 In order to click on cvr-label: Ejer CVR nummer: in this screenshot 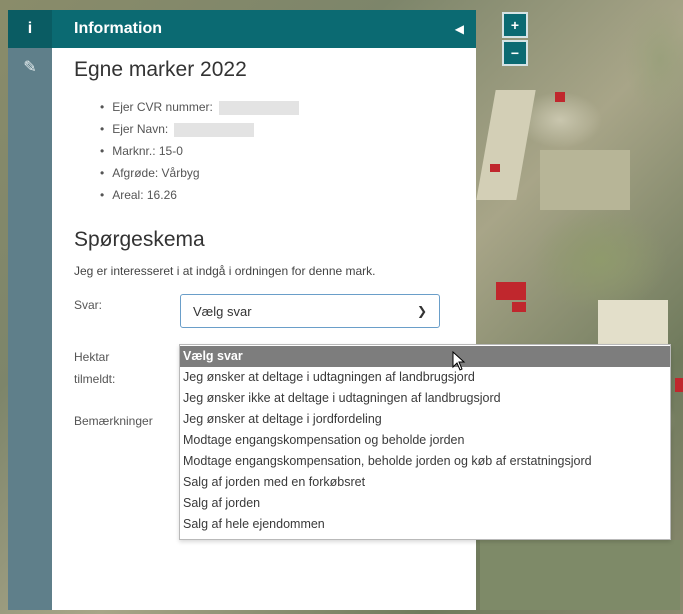, I will do `click(162, 107)`.